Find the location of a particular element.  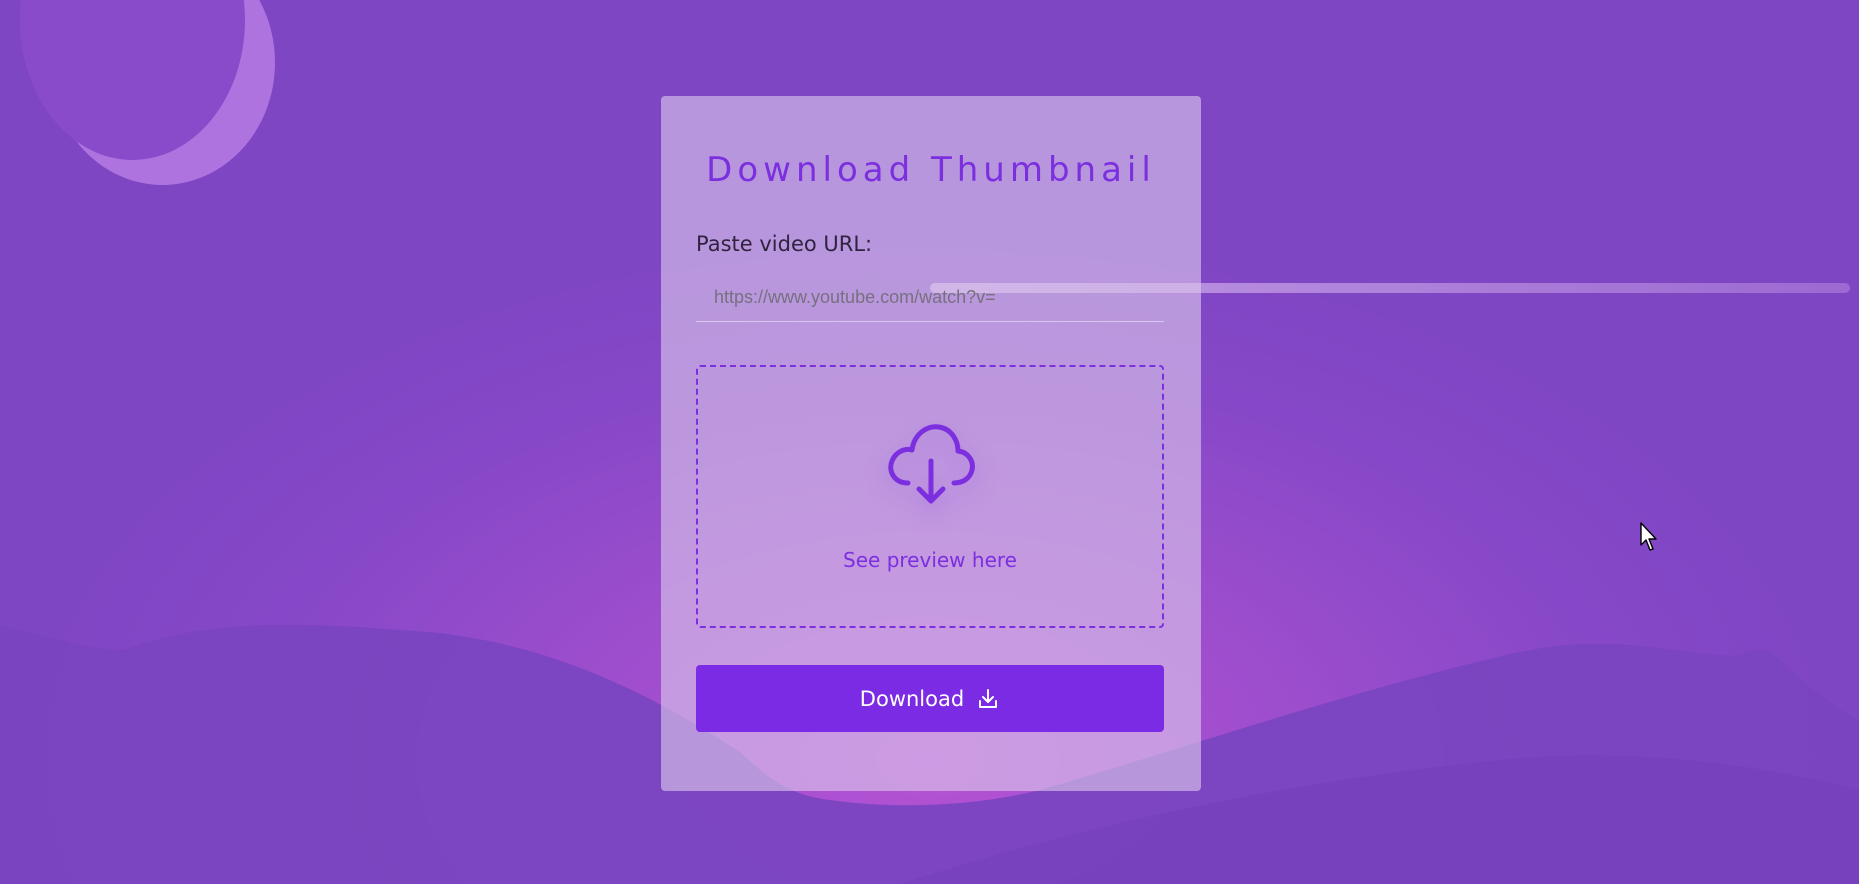

video-url-input is located at coordinates (930, 298).